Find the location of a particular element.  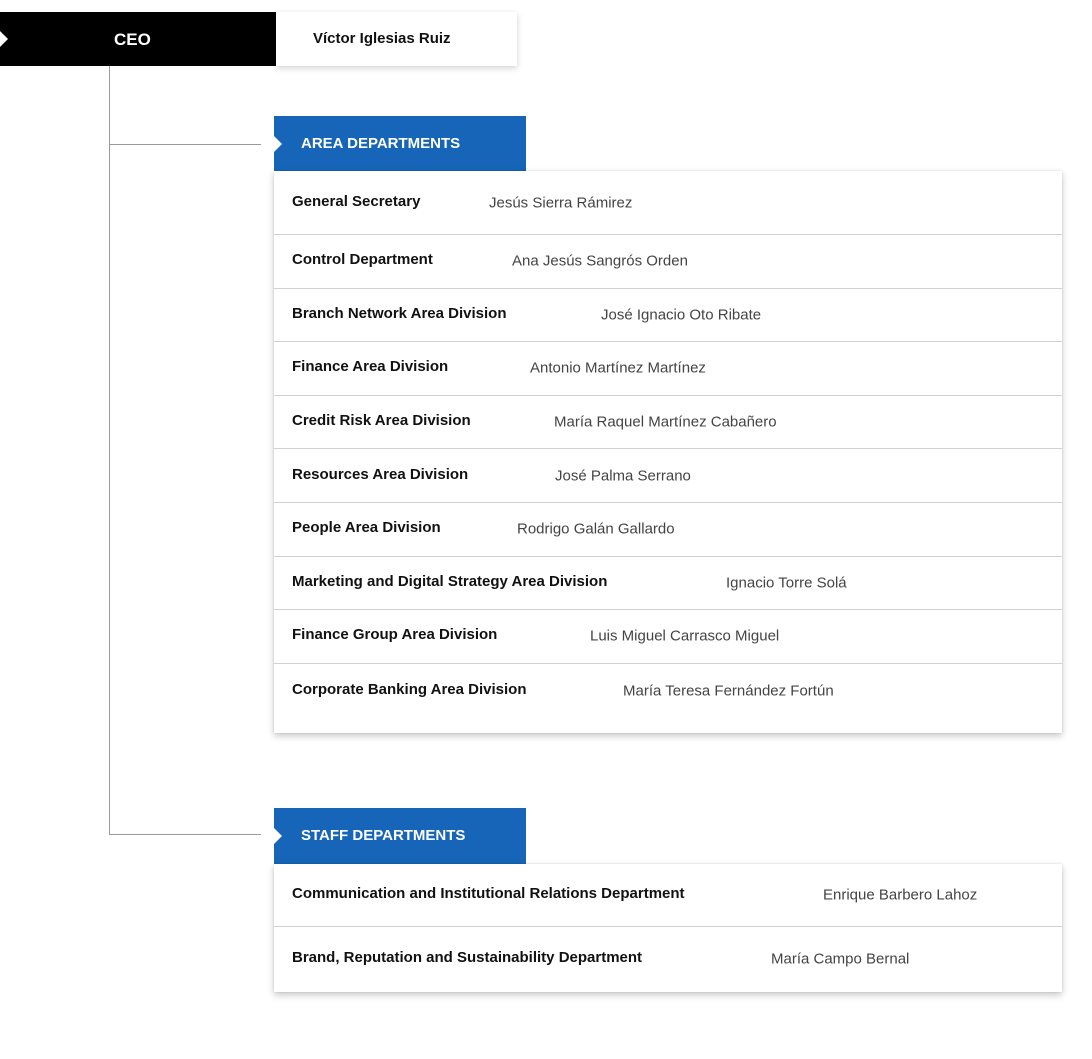

department-name: Finance Group Area Division is located at coordinates (395, 635).